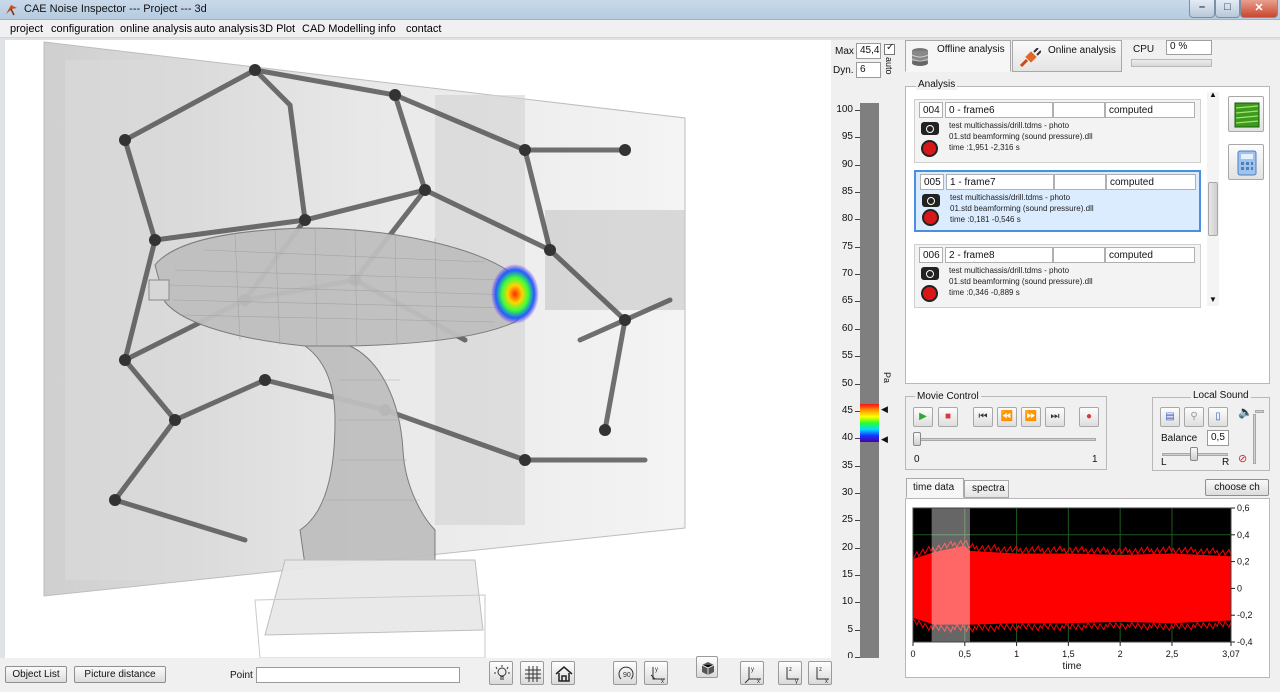 The width and height of the screenshot is (1280, 692). I want to click on calculator-button, so click(1246, 162).